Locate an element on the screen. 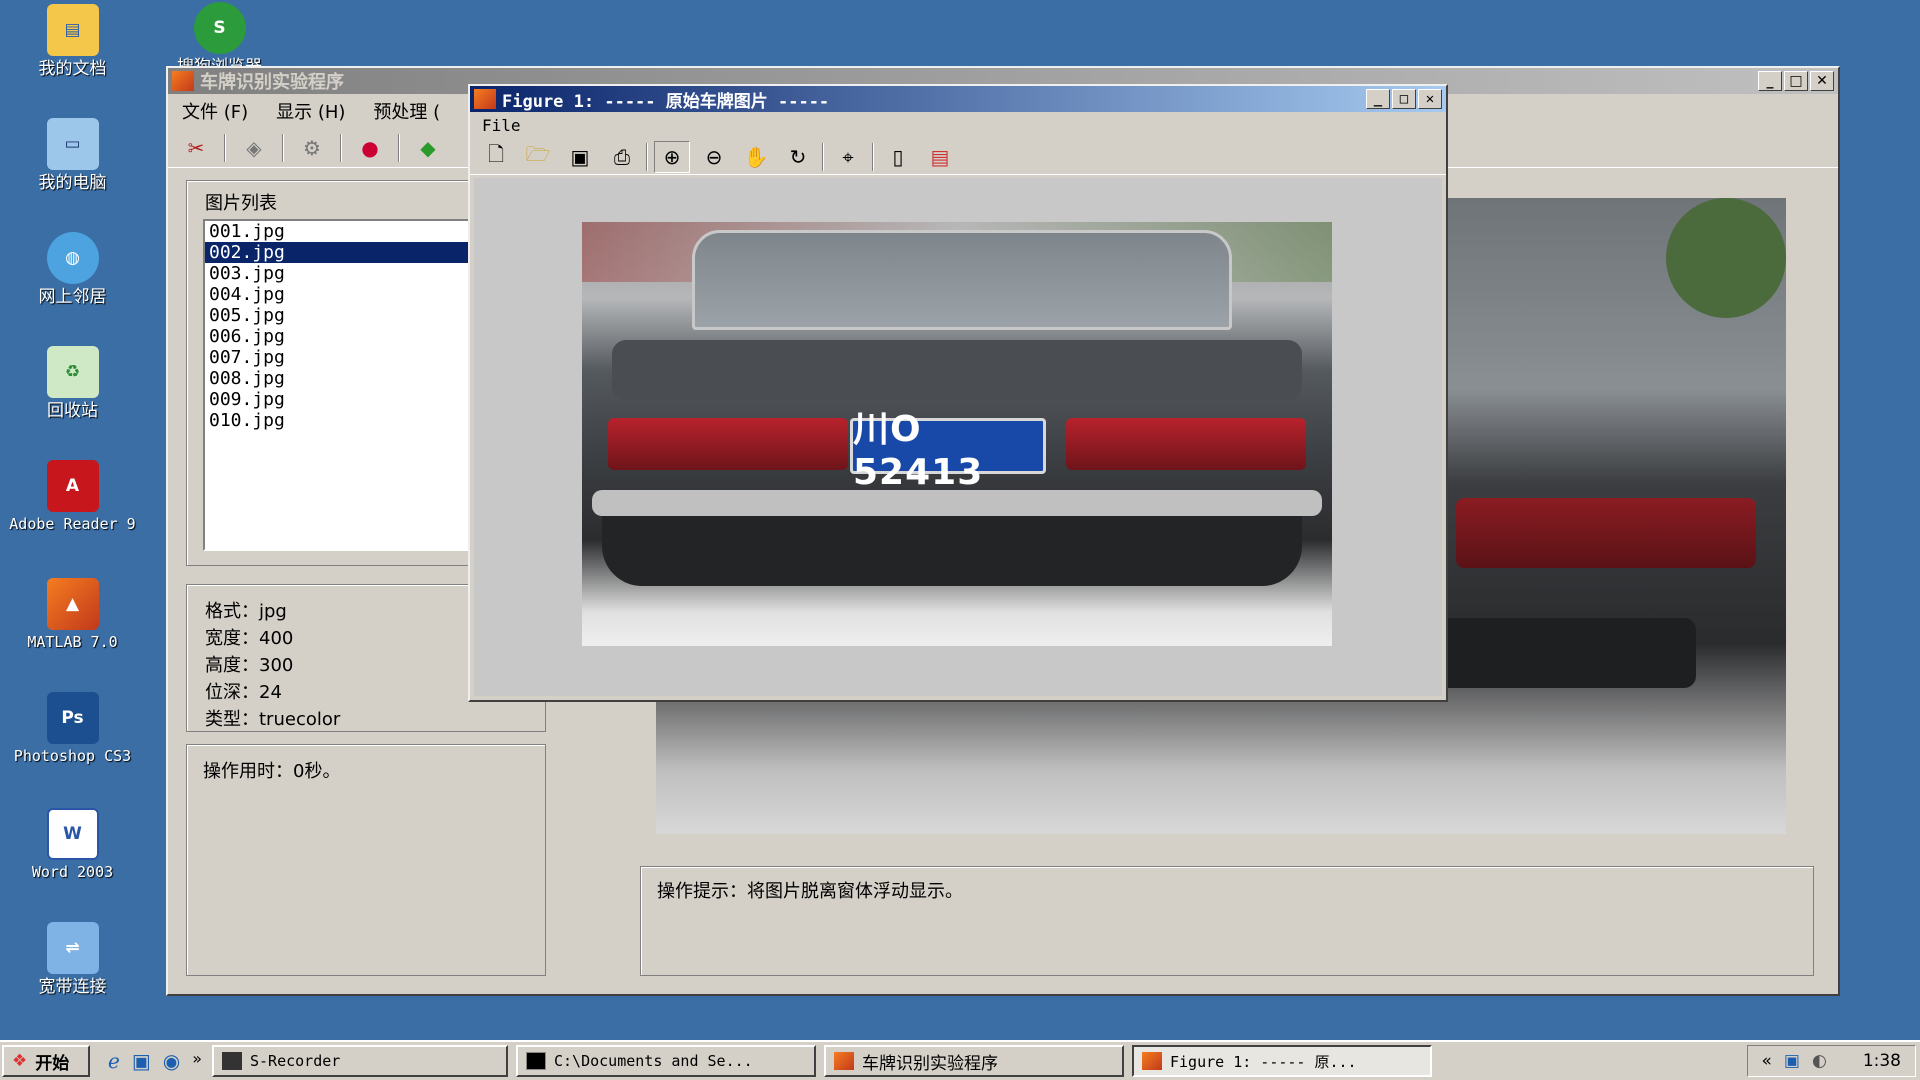 Image resolution: width=1920 pixels, height=1080 pixels. menu-preprocess: 预处理 ( is located at coordinates (406, 111).